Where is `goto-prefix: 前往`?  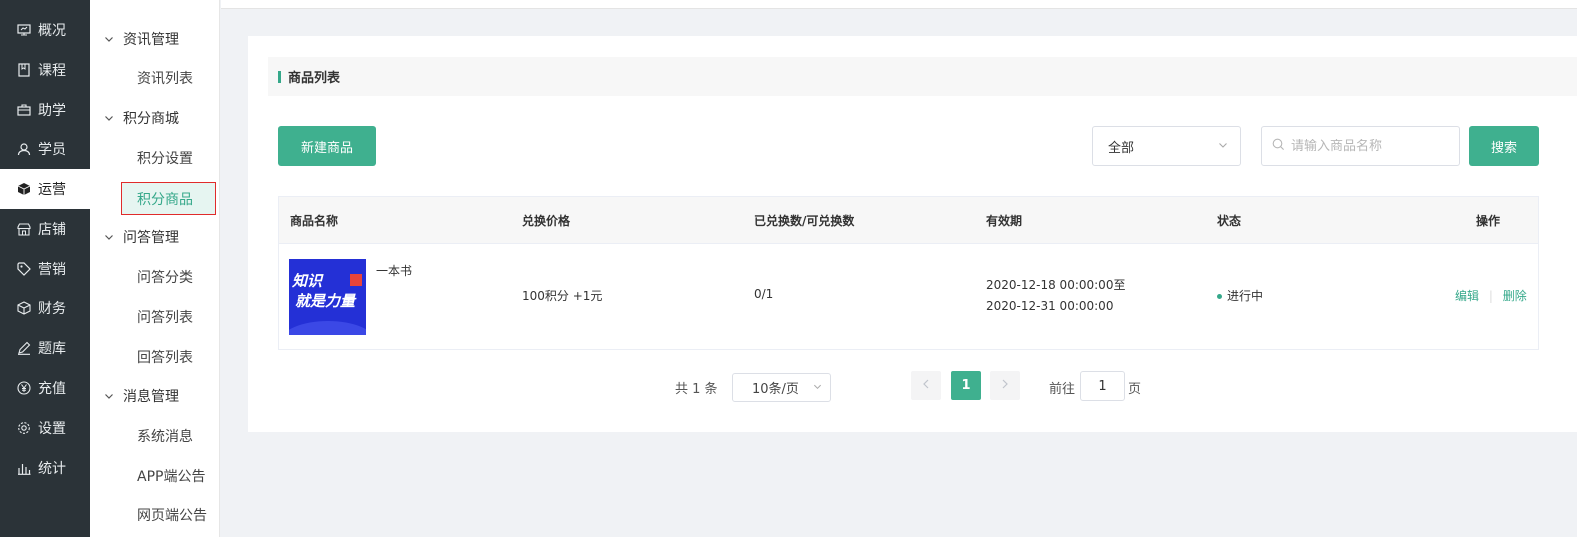
goto-prefix: 前往 is located at coordinates (1062, 389).